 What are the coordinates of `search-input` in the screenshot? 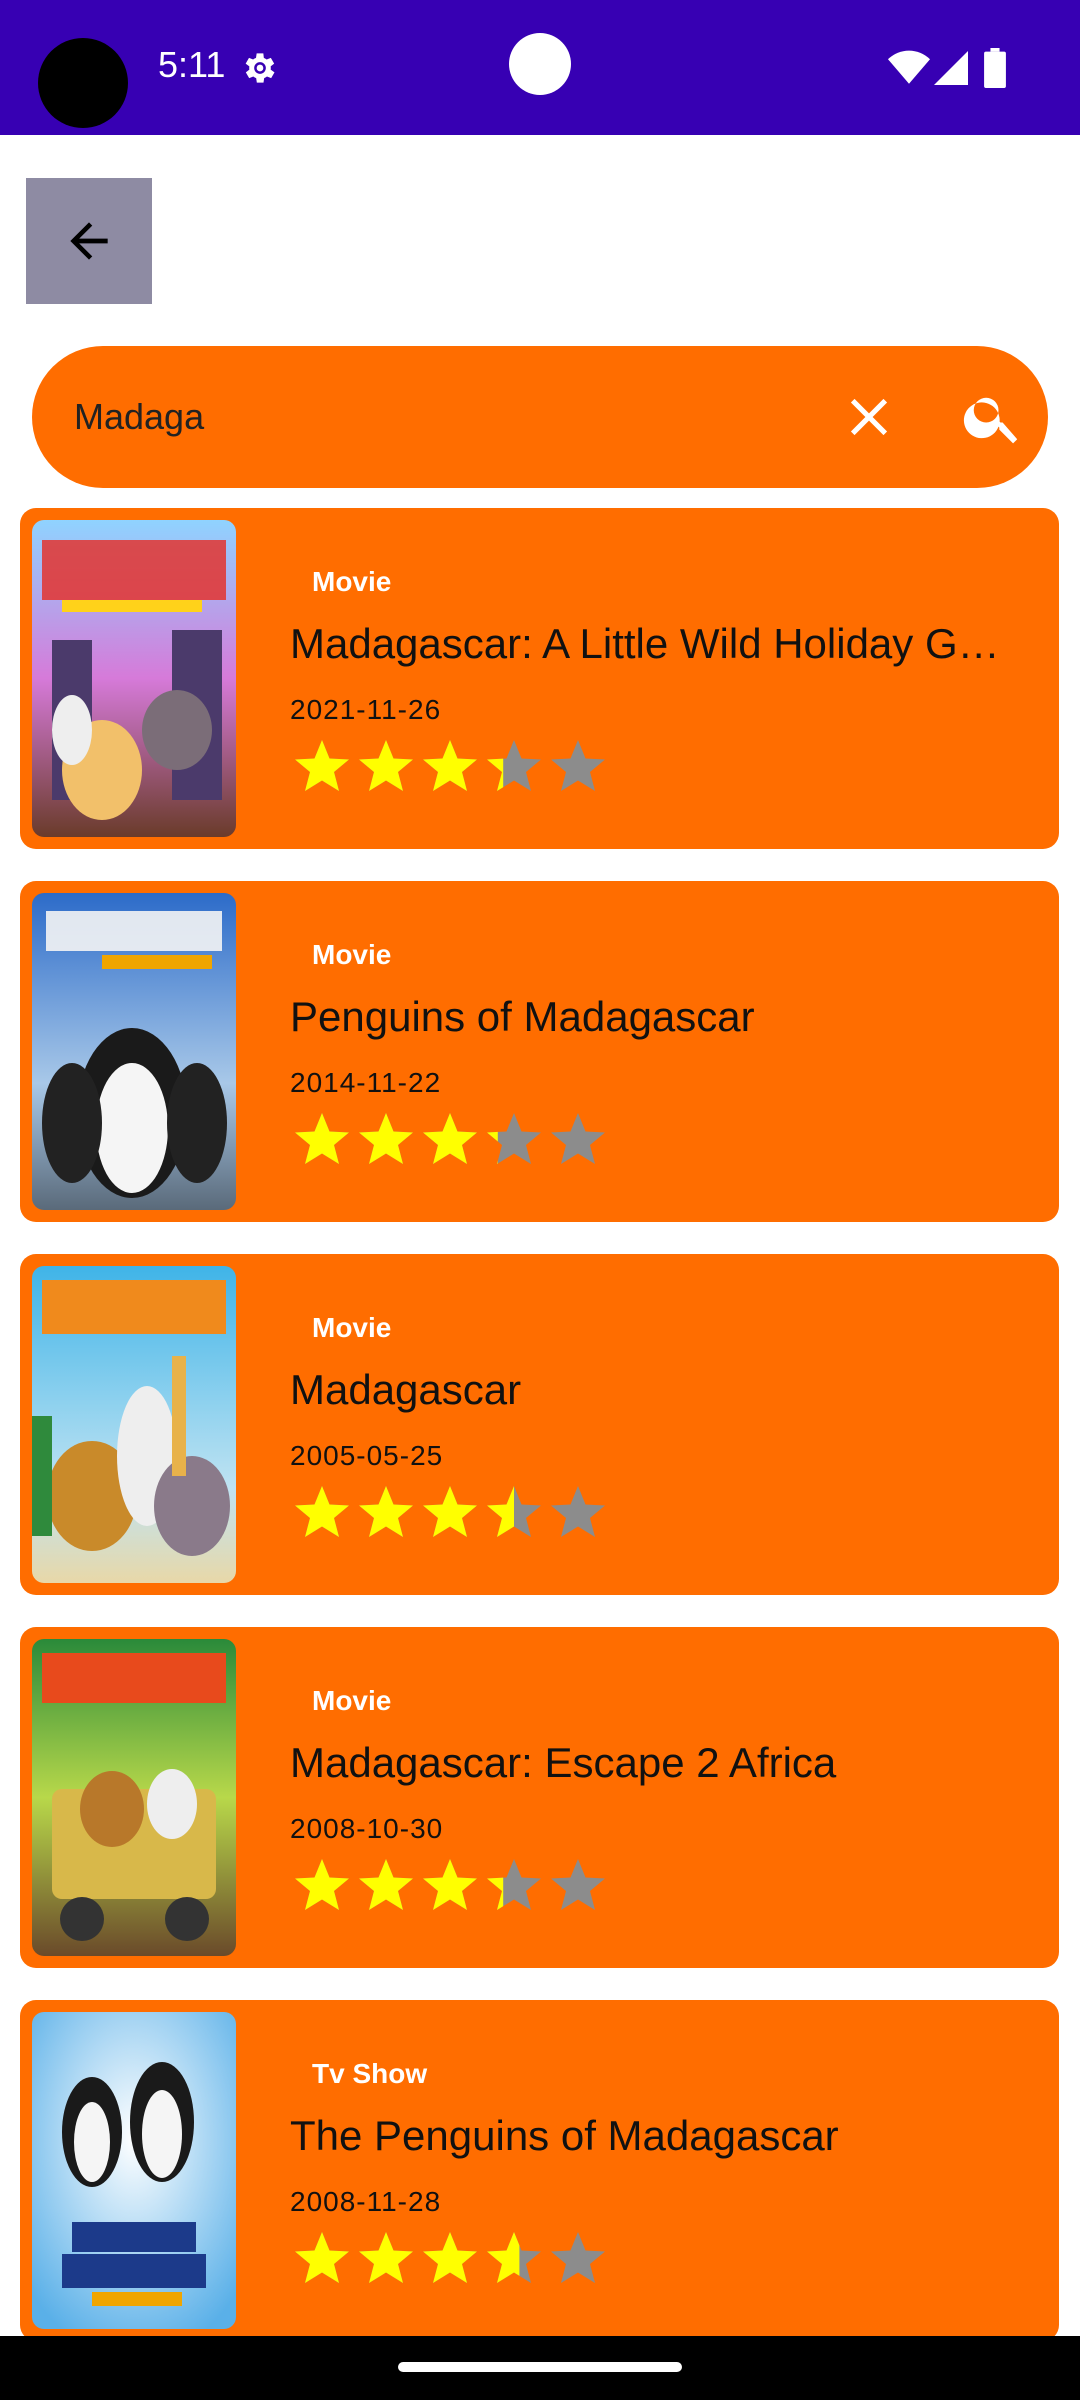 It's located at (434, 417).